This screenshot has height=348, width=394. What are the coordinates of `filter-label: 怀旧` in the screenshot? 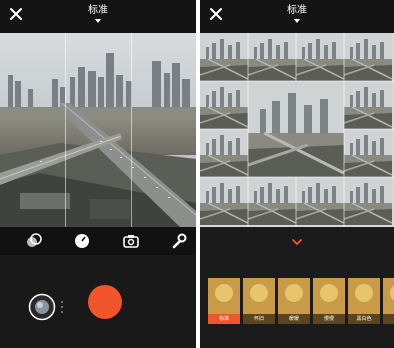 It's located at (259, 319).